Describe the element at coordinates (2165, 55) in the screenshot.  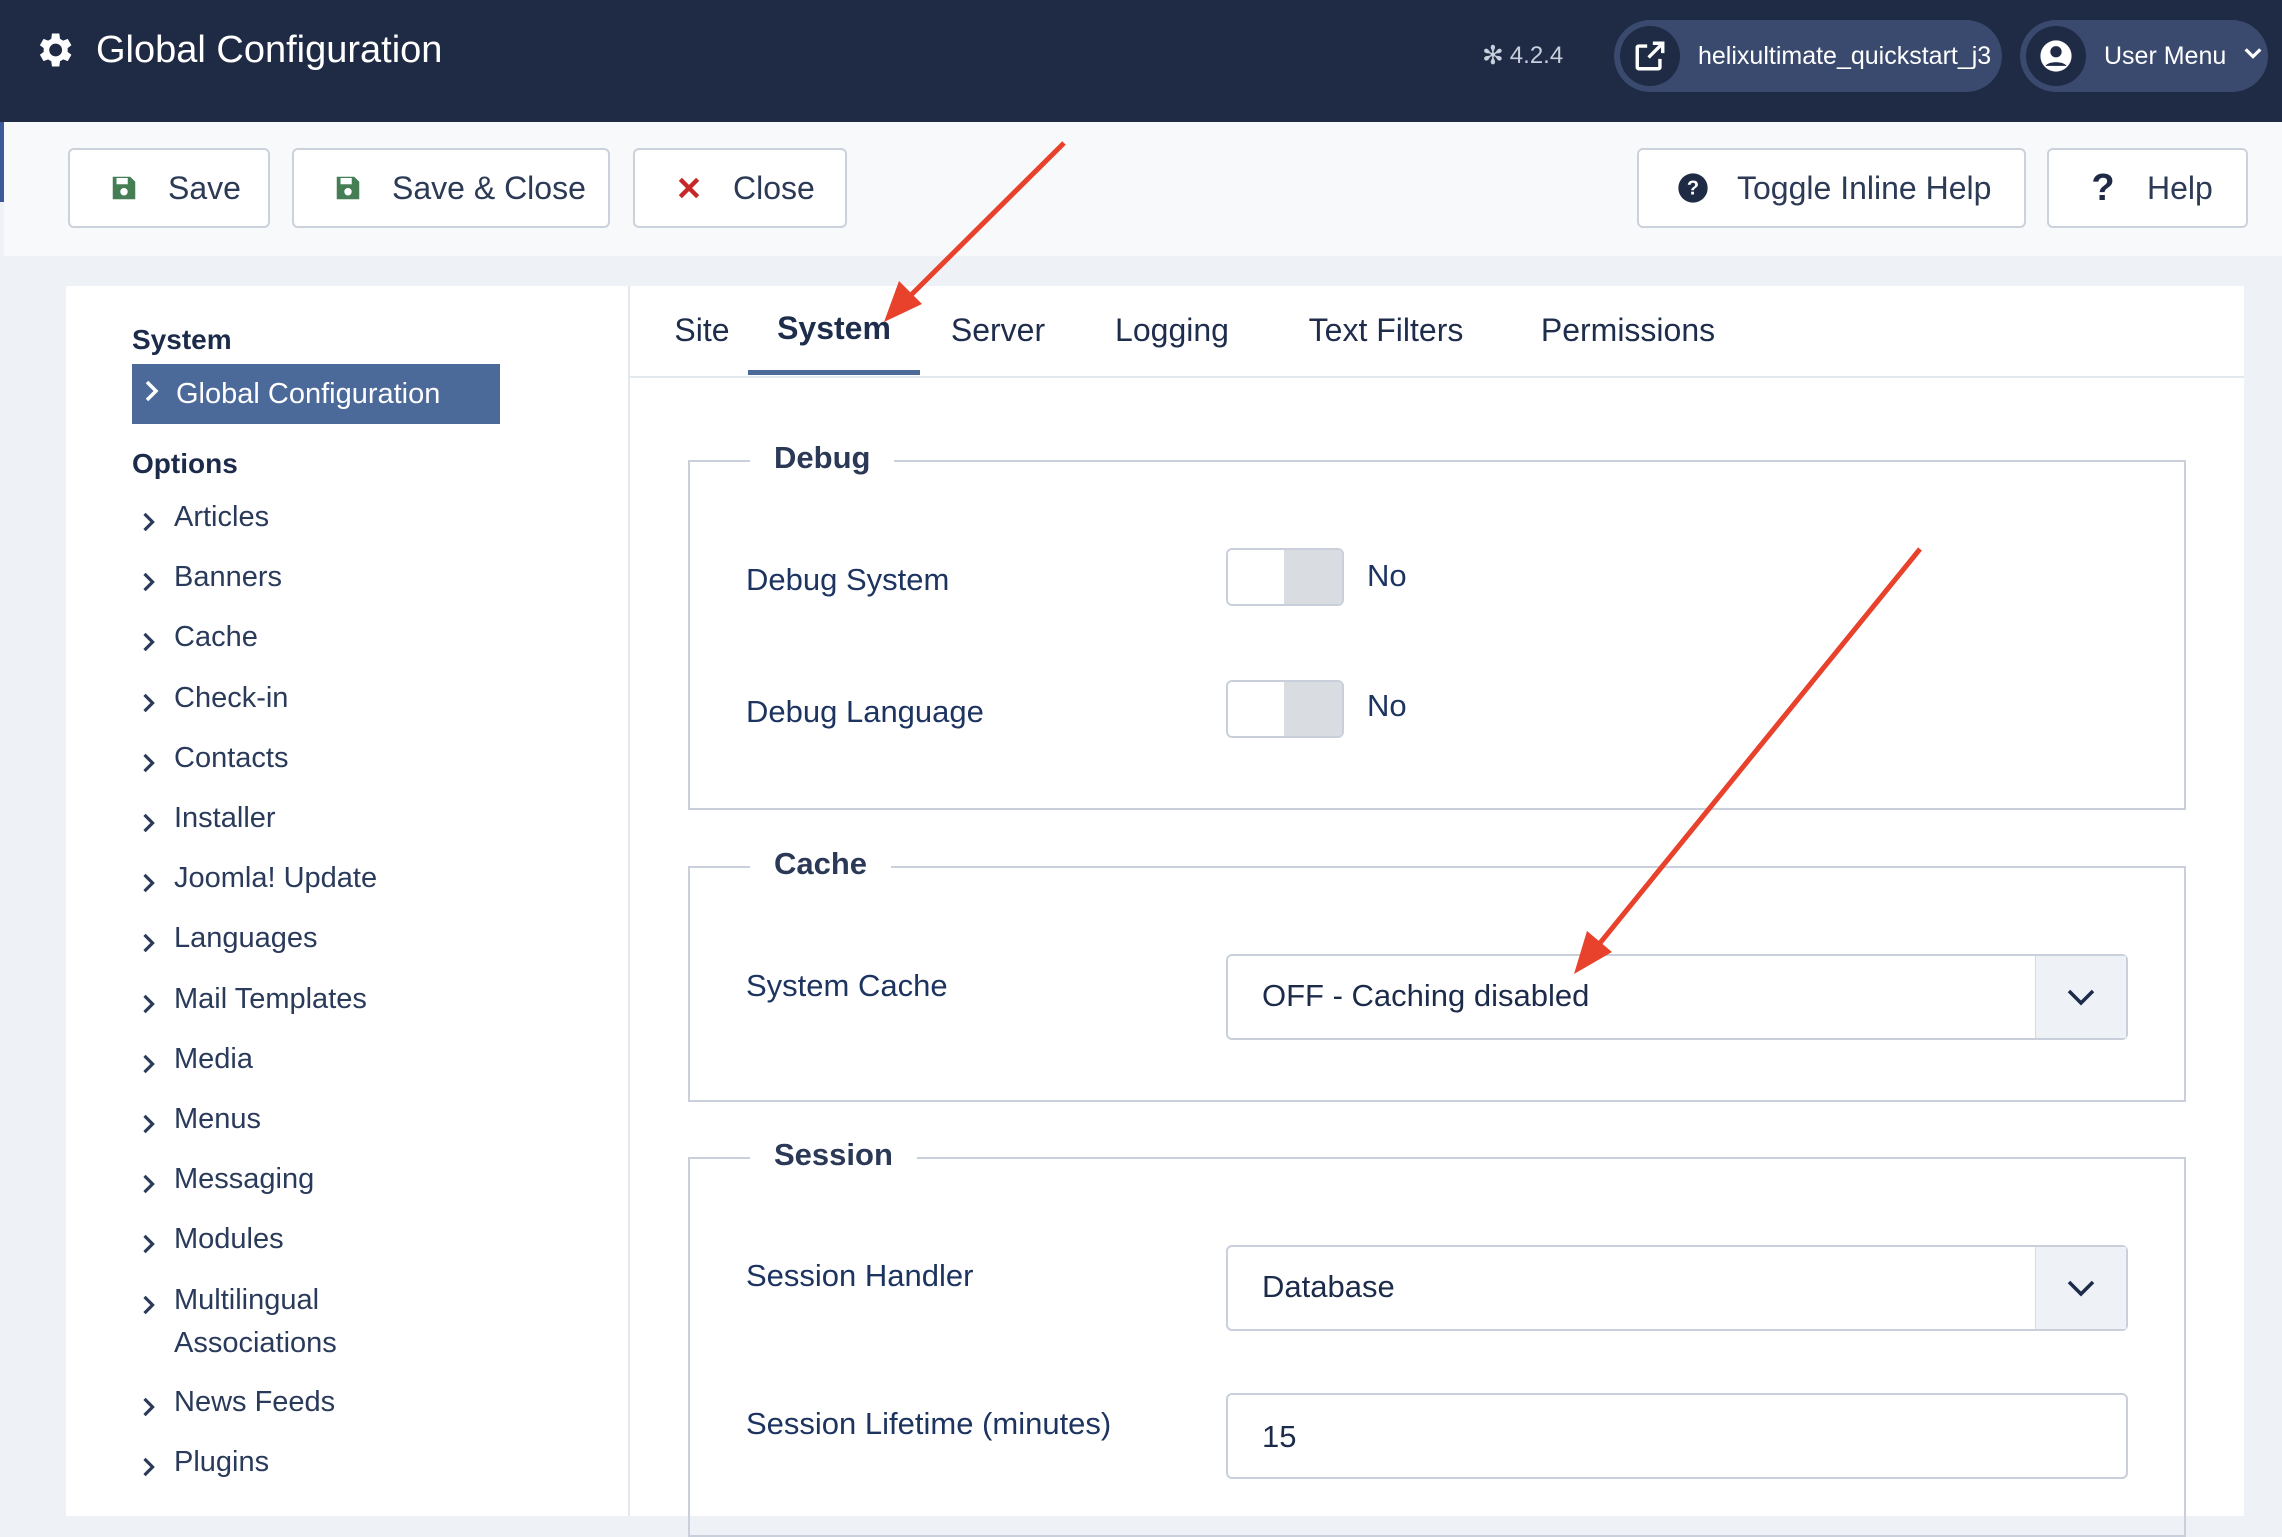
I see `user-menu-label: User Menu` at that location.